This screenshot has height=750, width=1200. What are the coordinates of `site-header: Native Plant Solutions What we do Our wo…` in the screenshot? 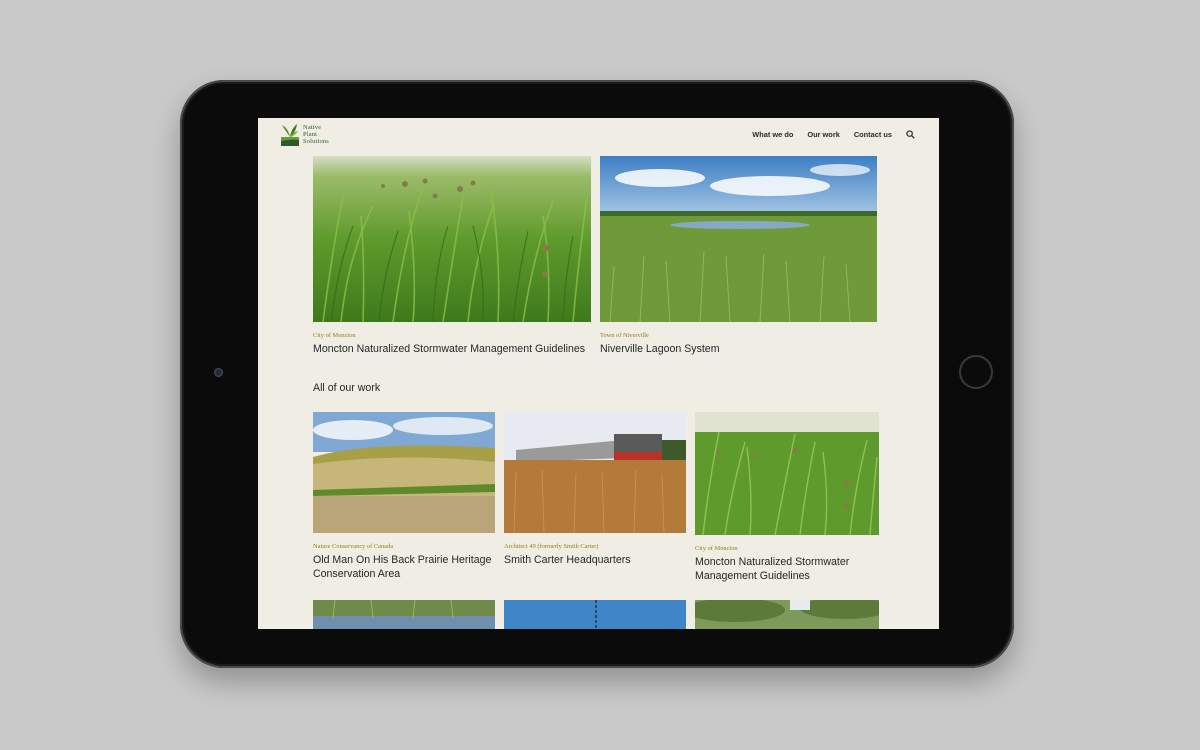 It's located at (598, 136).